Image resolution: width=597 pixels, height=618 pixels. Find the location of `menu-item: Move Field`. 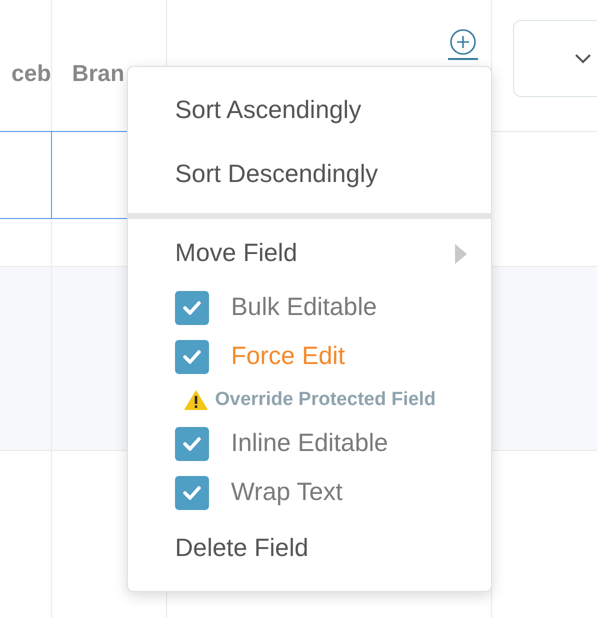

menu-item: Move Field is located at coordinates (309, 254).